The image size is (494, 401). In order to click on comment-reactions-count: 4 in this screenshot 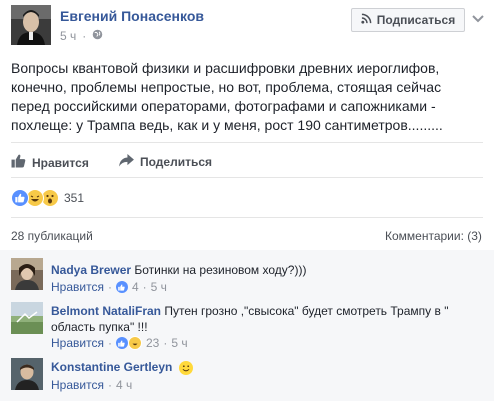, I will do `click(135, 287)`.